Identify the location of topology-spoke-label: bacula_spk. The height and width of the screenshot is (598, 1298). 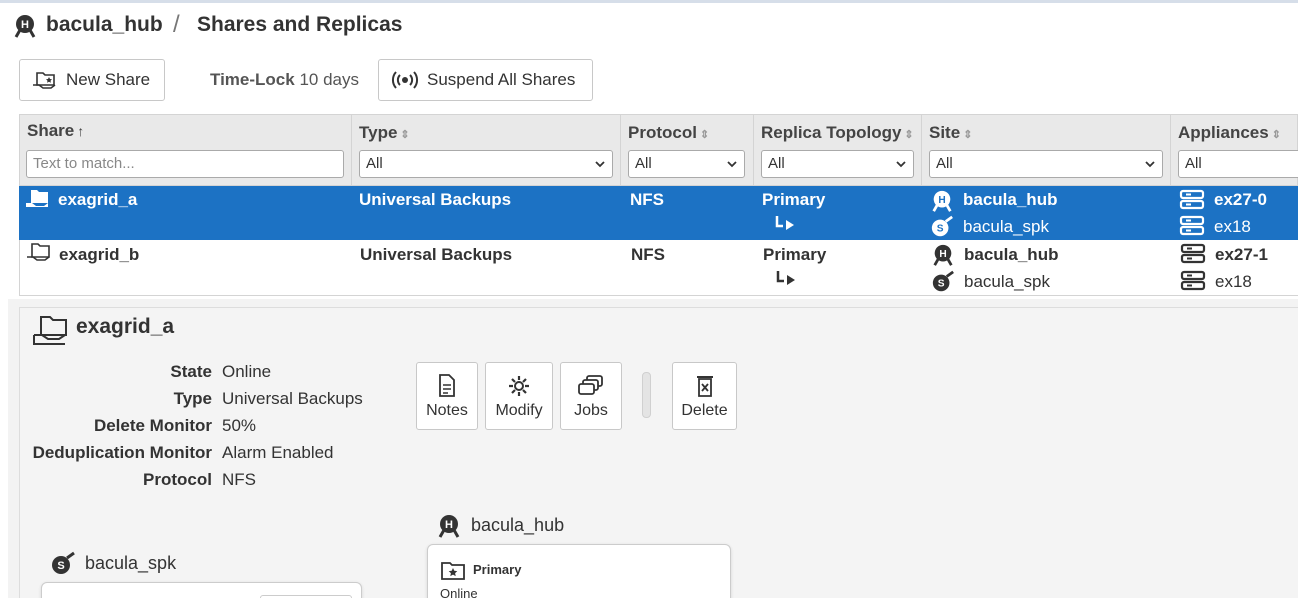
(130, 563).